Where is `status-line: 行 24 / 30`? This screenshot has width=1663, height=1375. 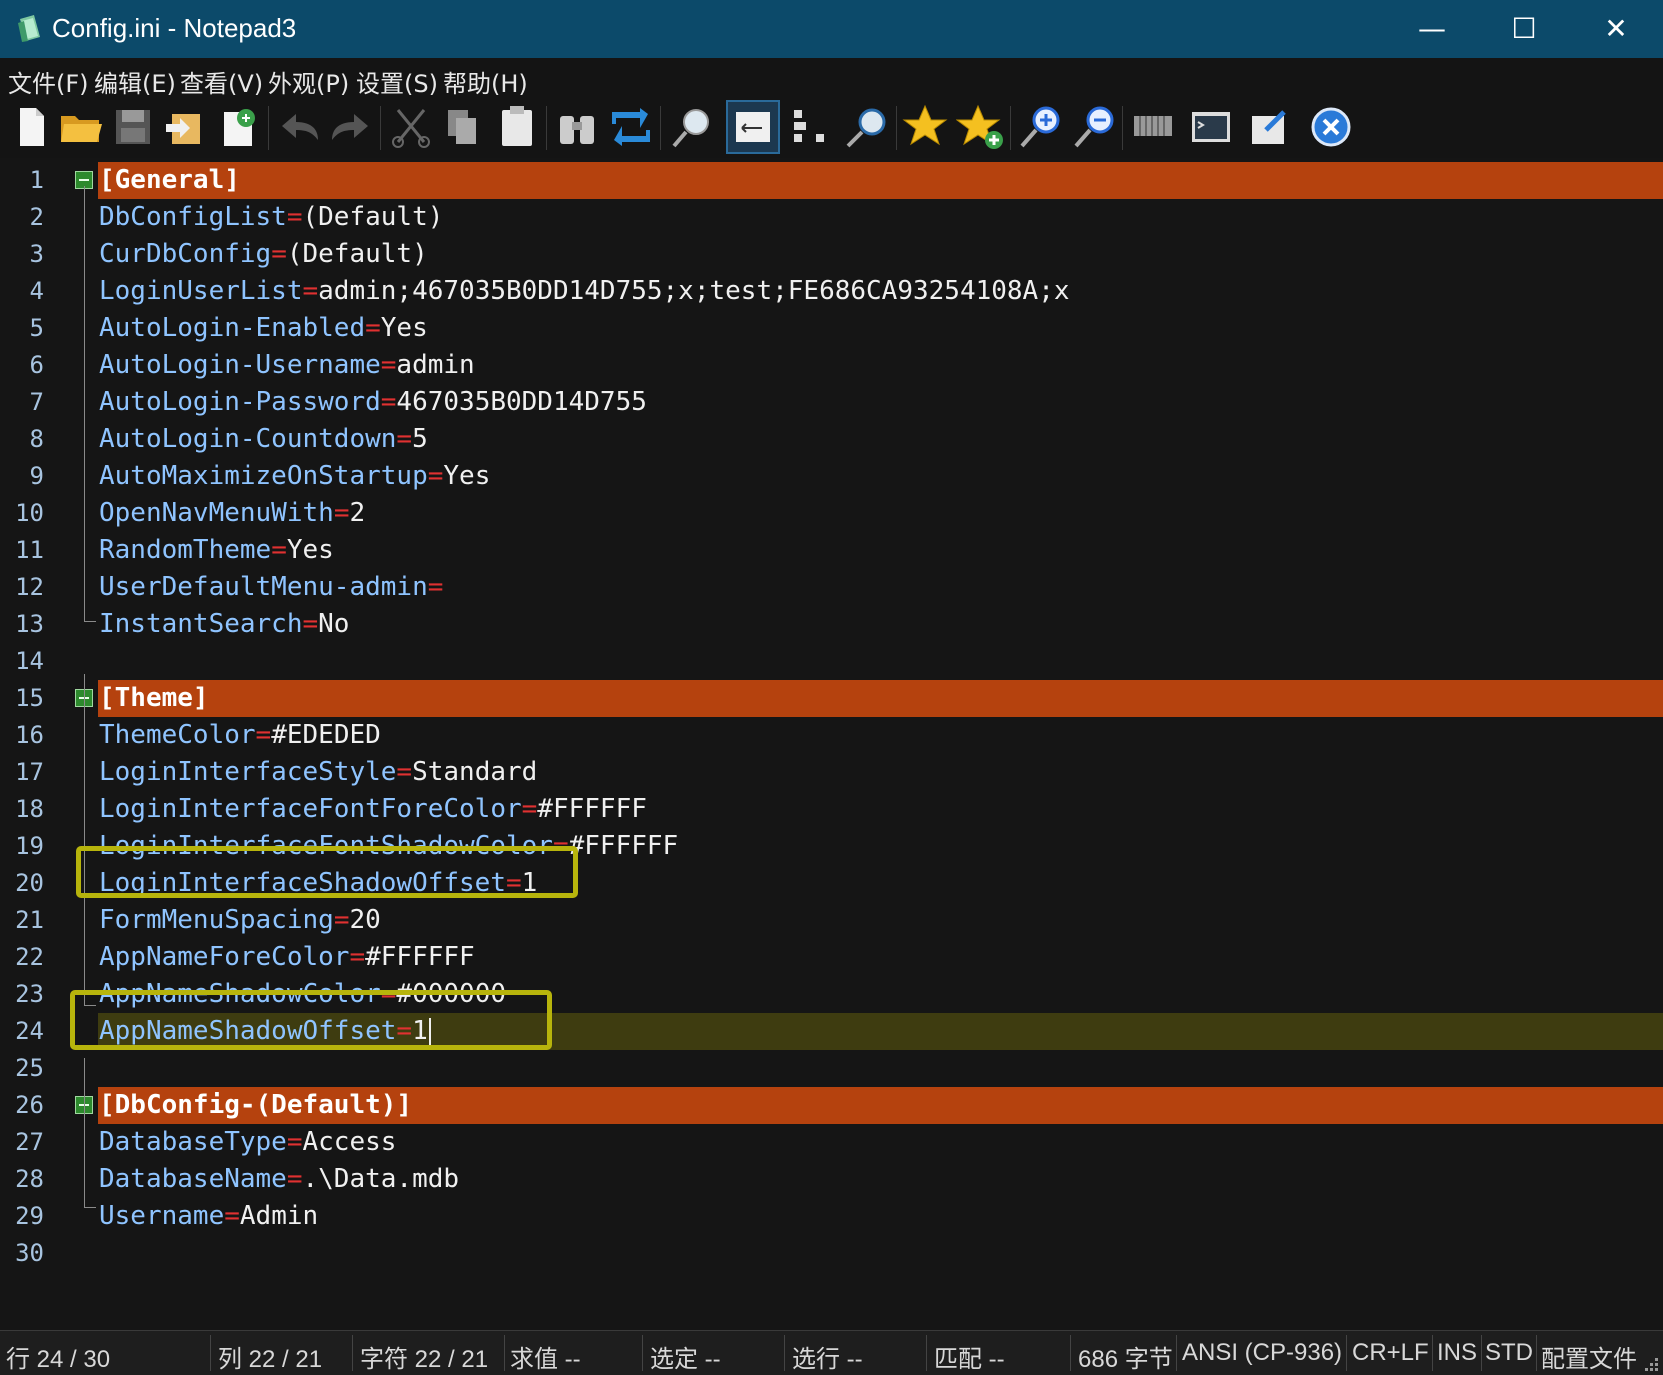 status-line: 行 24 / 30 is located at coordinates (58, 1356).